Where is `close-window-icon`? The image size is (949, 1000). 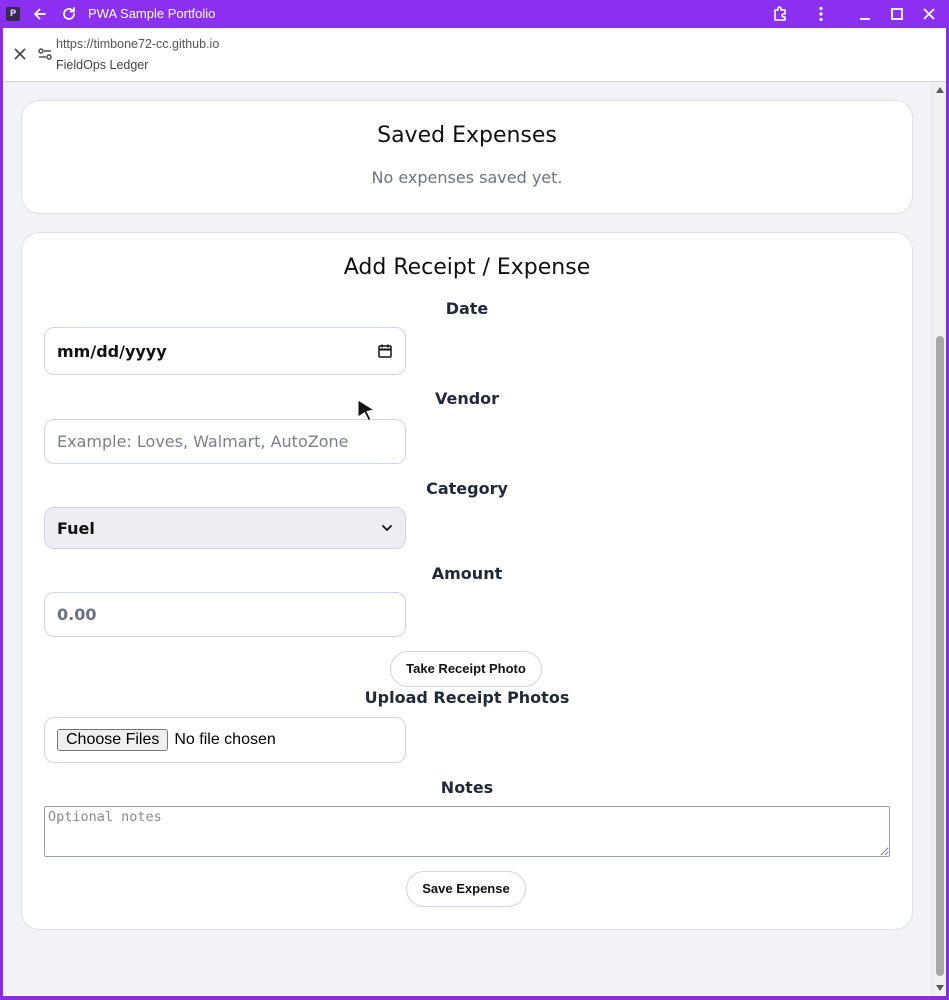
close-window-icon is located at coordinates (929, 14).